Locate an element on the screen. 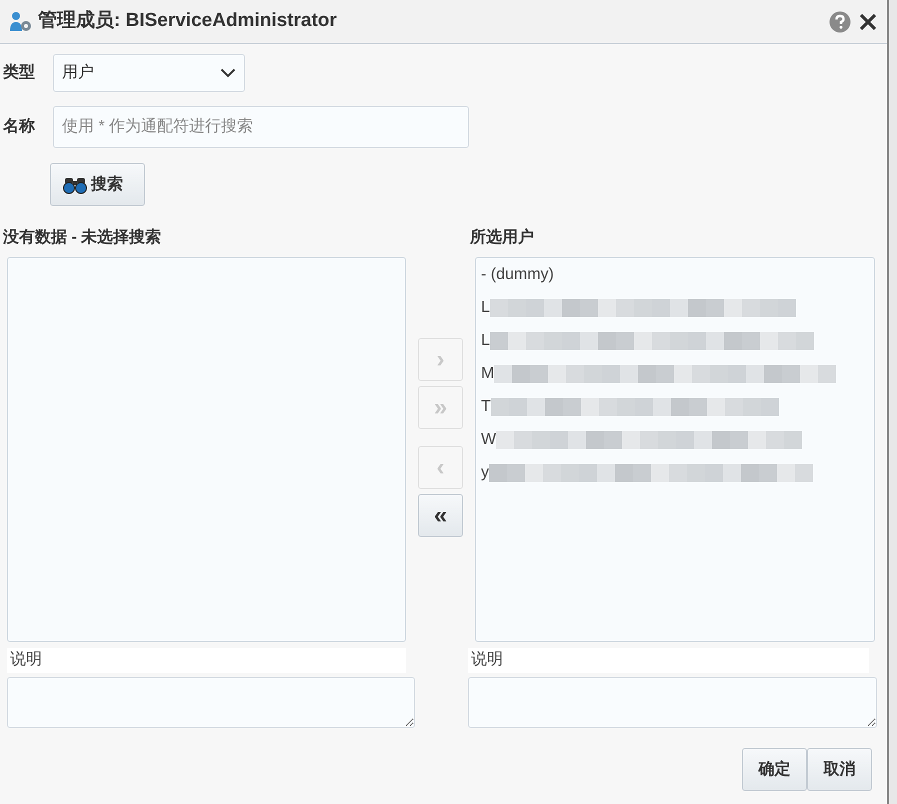  available-heading: 没有数据 - 未选择搜索 is located at coordinates (82, 237).